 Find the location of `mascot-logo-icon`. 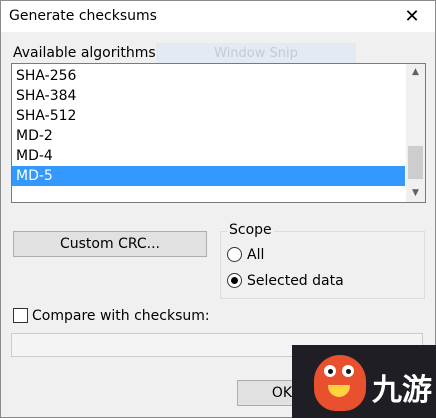

mascot-logo-icon is located at coordinates (340, 383).